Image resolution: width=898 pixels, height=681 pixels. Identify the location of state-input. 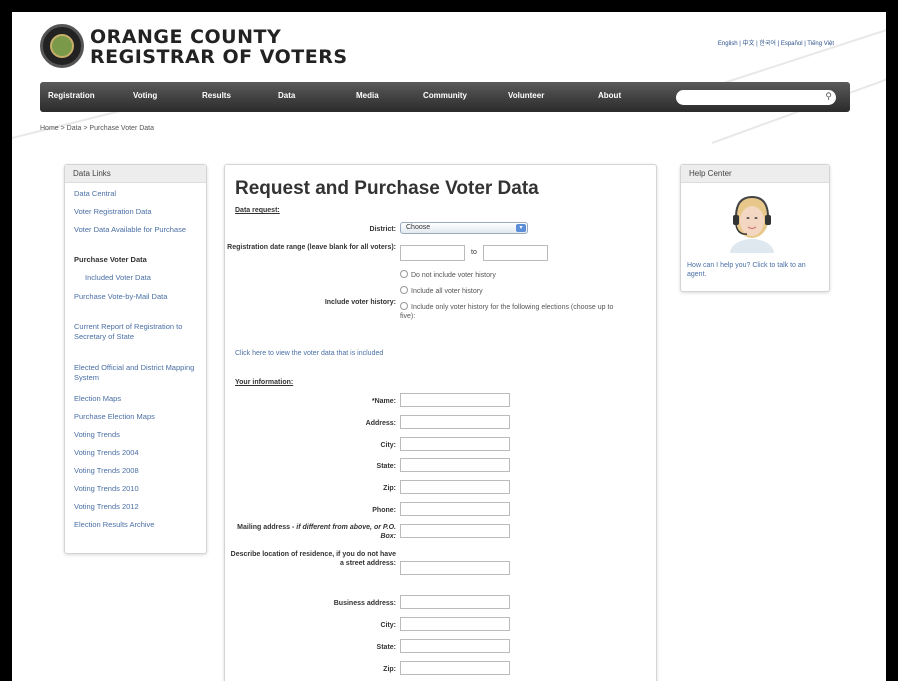
(455, 465).